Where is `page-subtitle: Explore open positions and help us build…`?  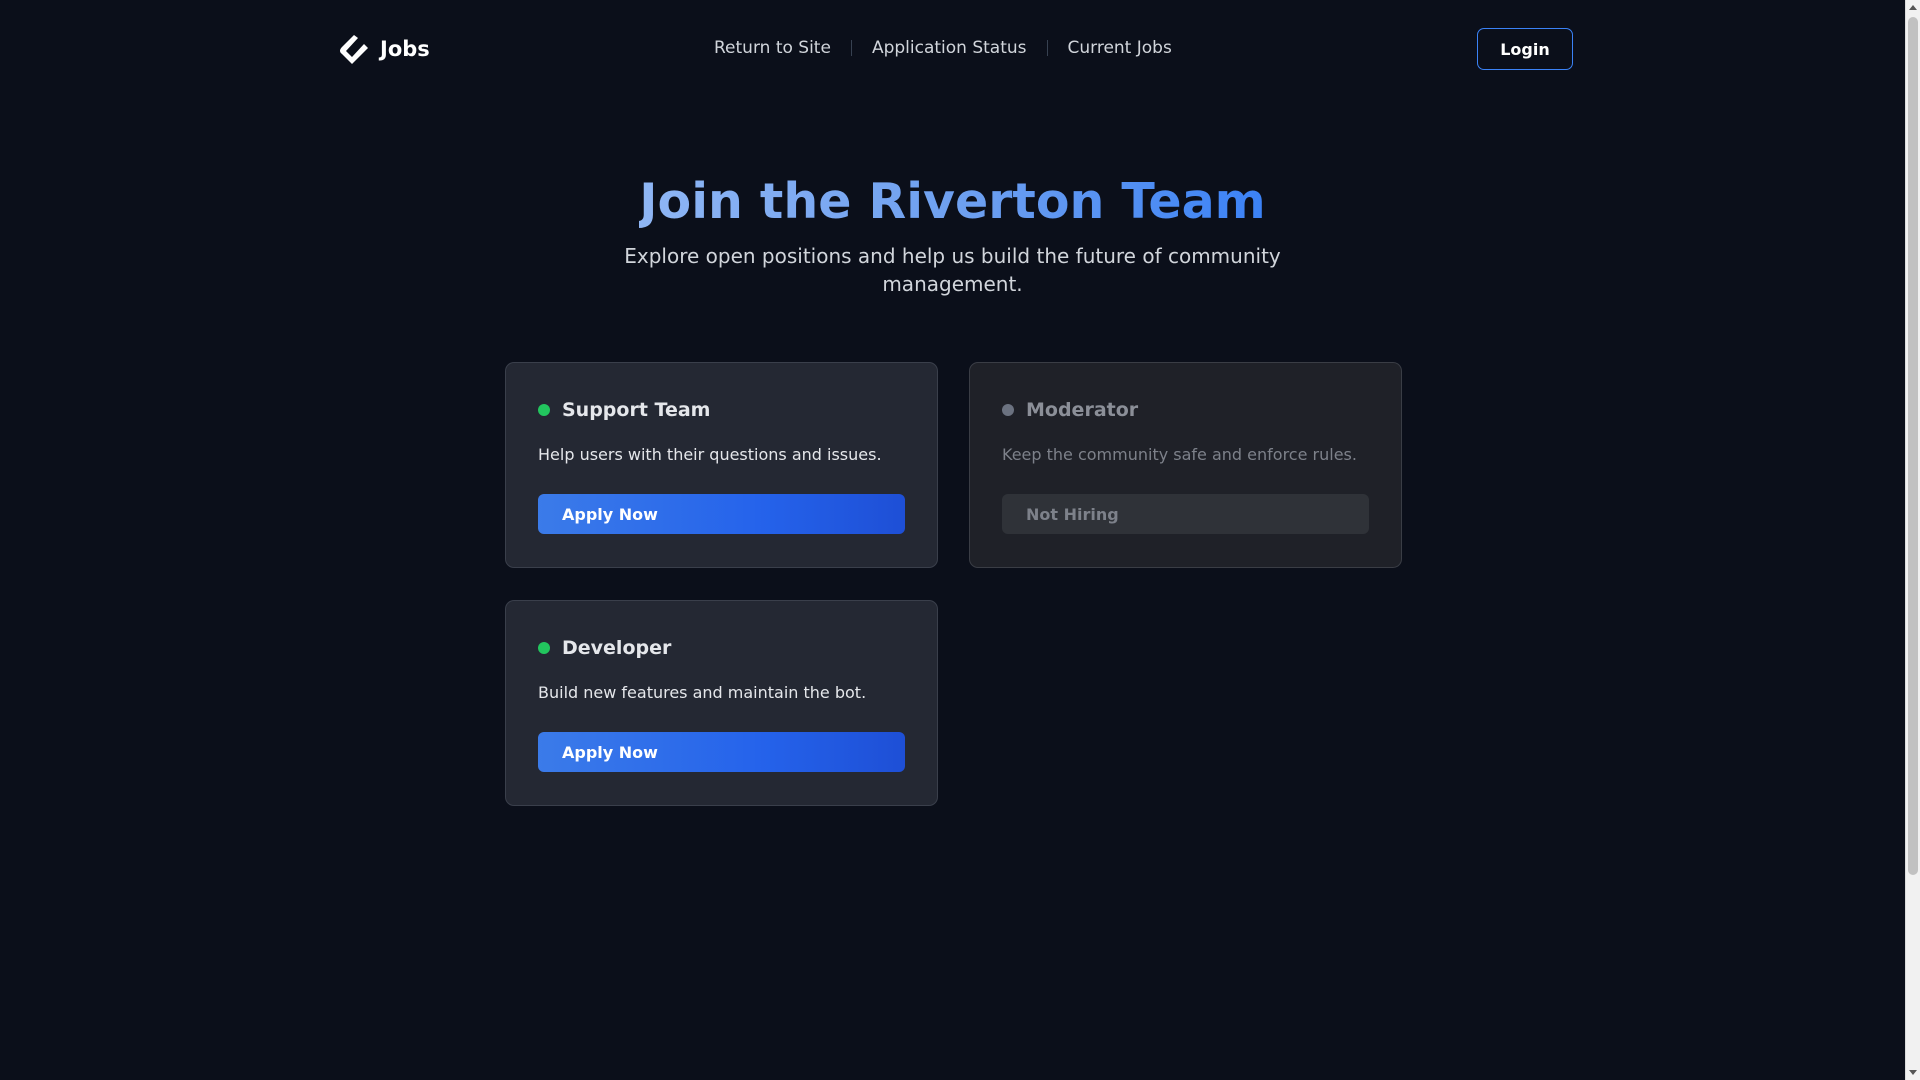 page-subtitle: Explore open positions and help us build… is located at coordinates (952, 270).